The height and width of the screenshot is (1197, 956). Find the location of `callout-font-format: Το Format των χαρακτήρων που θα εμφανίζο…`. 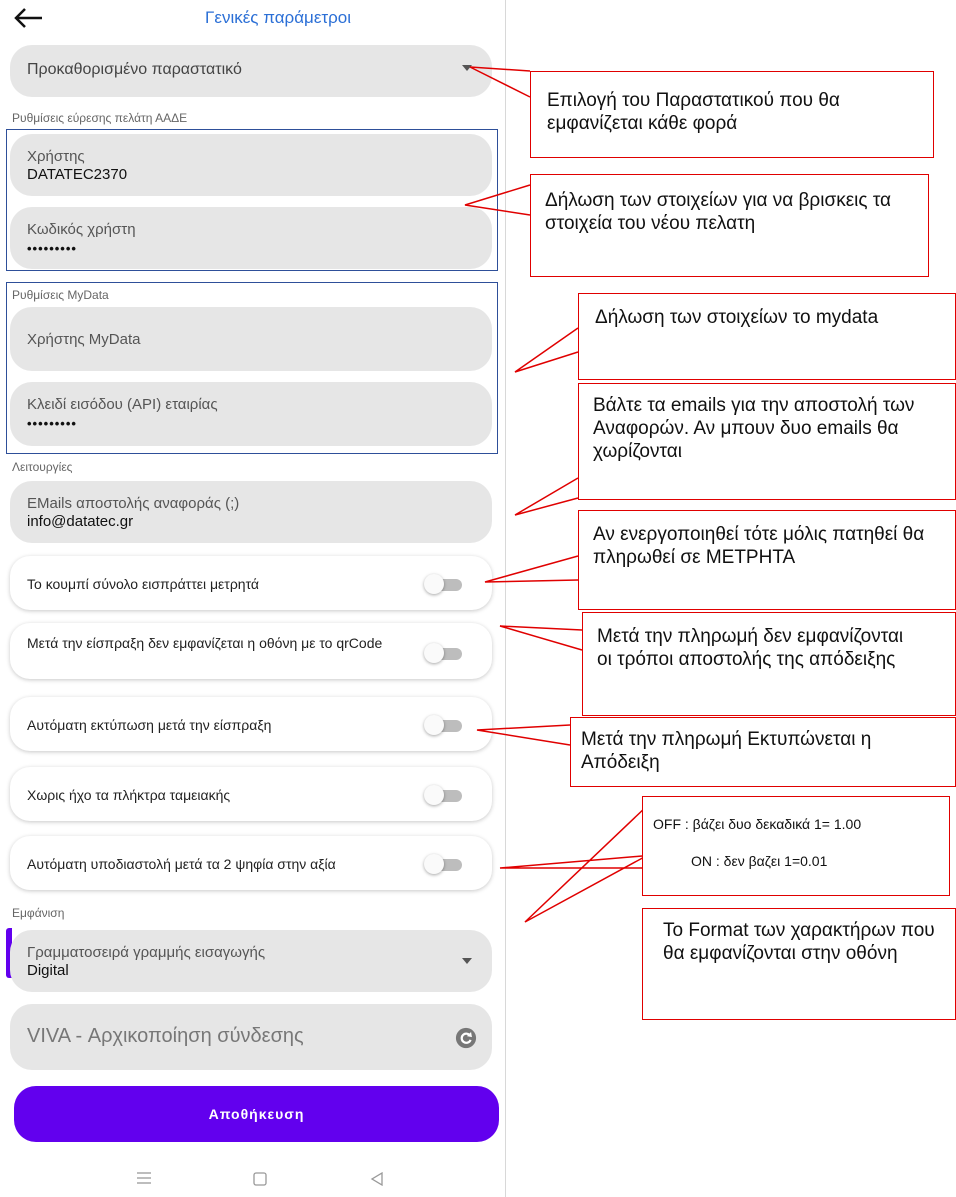

callout-font-format: Το Format των χαρακτήρων που θα εμφανίζο… is located at coordinates (799, 964).